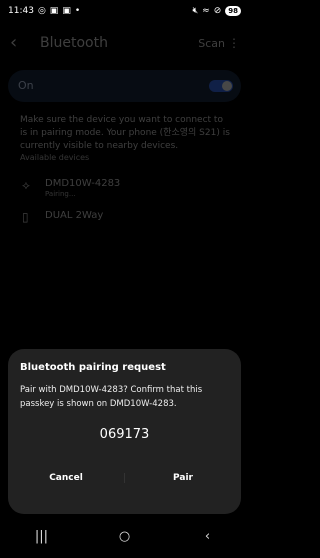 The height and width of the screenshot is (558, 320). I want to click on device-name: DMD10W-4283, so click(83, 183).